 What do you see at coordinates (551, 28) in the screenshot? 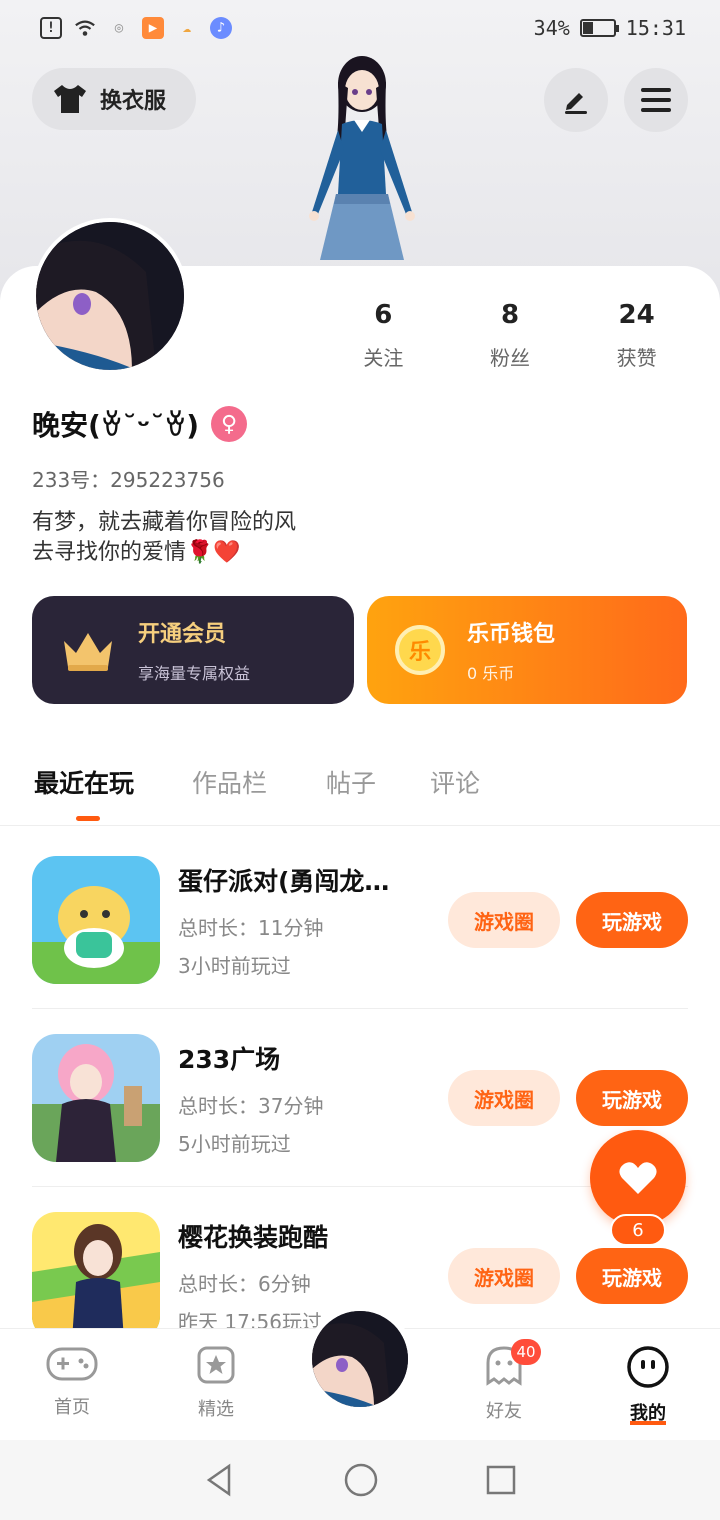
I see `battery-percent: 34%` at bounding box center [551, 28].